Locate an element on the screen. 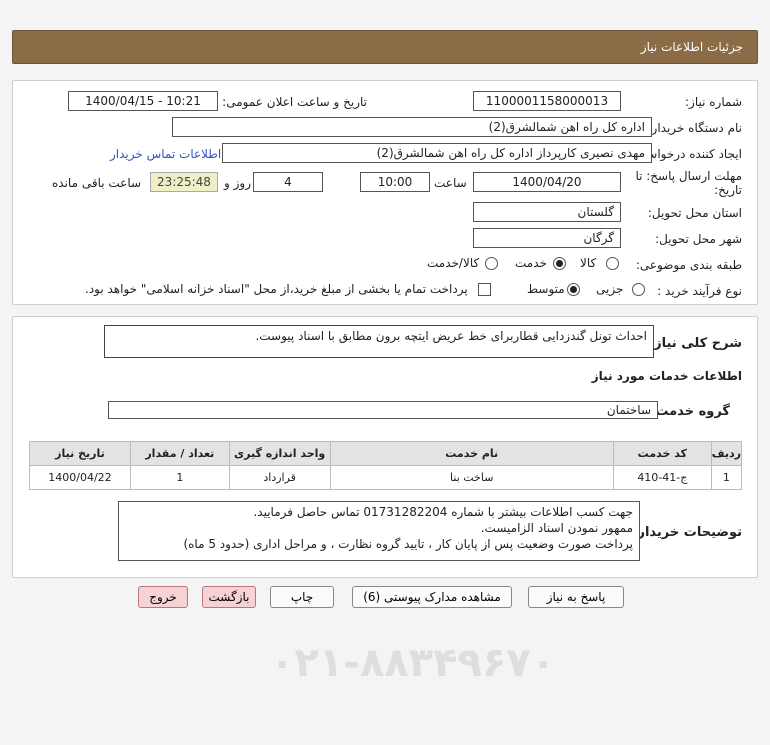 The height and width of the screenshot is (745, 770). remaining-label: ساعت باقی مانده is located at coordinates (97, 183).